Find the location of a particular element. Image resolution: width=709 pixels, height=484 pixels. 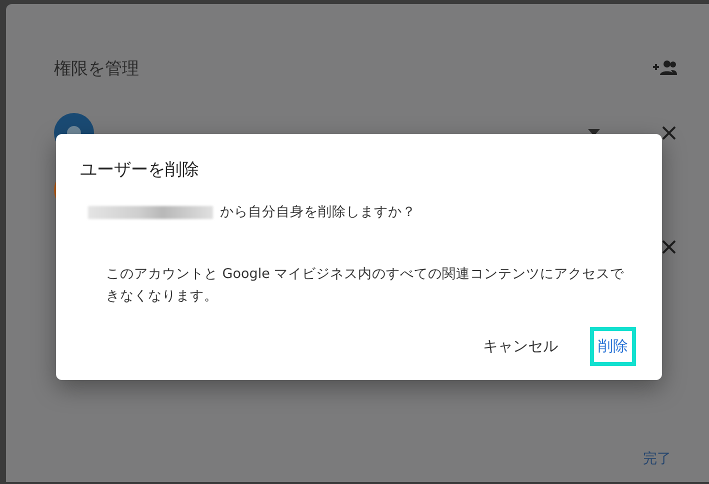

dialog-message: このアカウントと Google マイビジネス内のすべての関連コンテンツにアクセスできなくなります。 is located at coordinates (366, 285).